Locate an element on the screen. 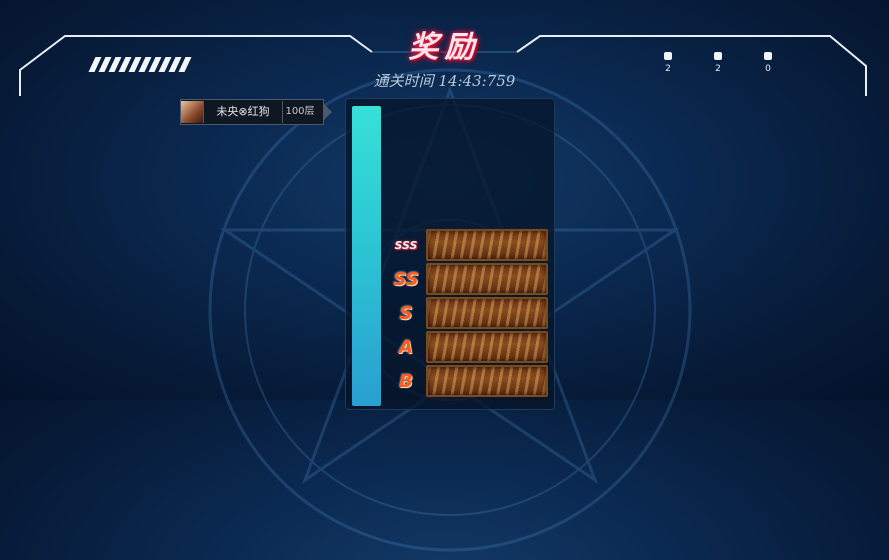  reward-row: S is located at coordinates (469, 313).